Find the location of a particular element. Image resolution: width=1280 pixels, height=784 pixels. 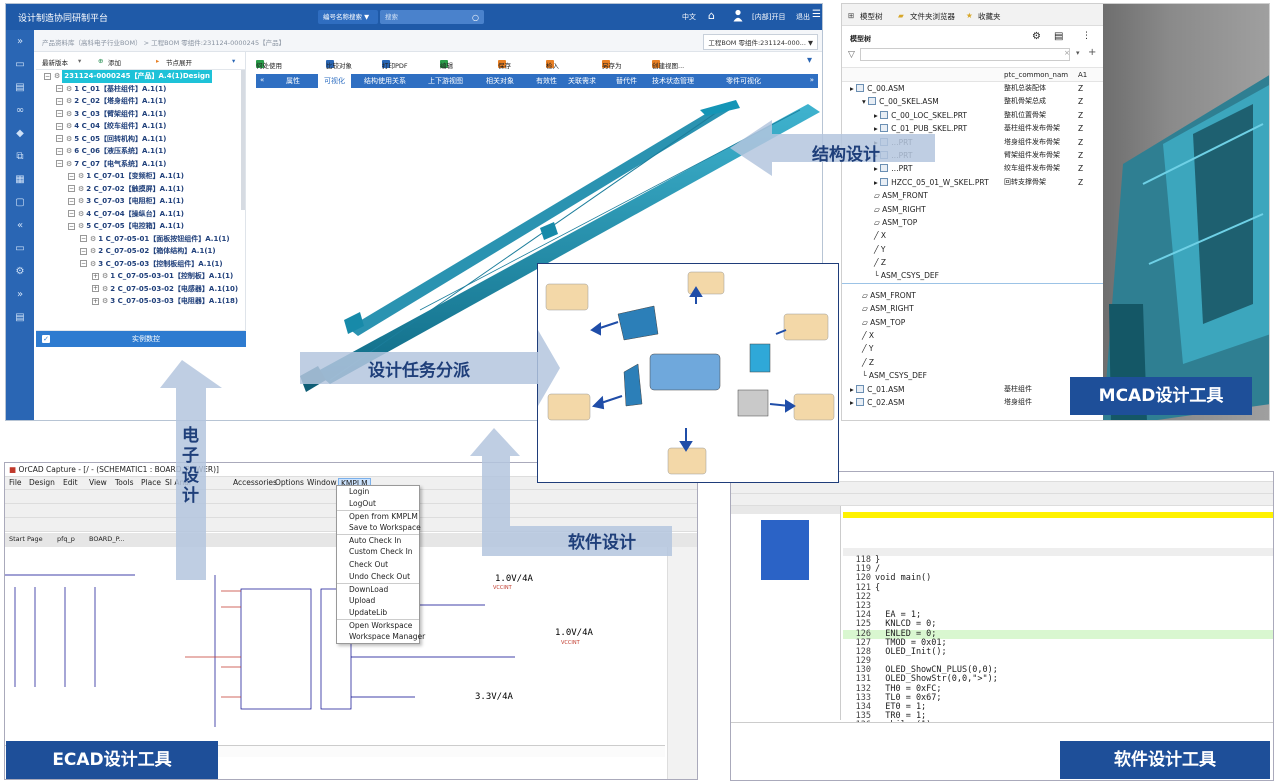

instance-panel-header: ✓ 实例数控 is located at coordinates (141, 339).